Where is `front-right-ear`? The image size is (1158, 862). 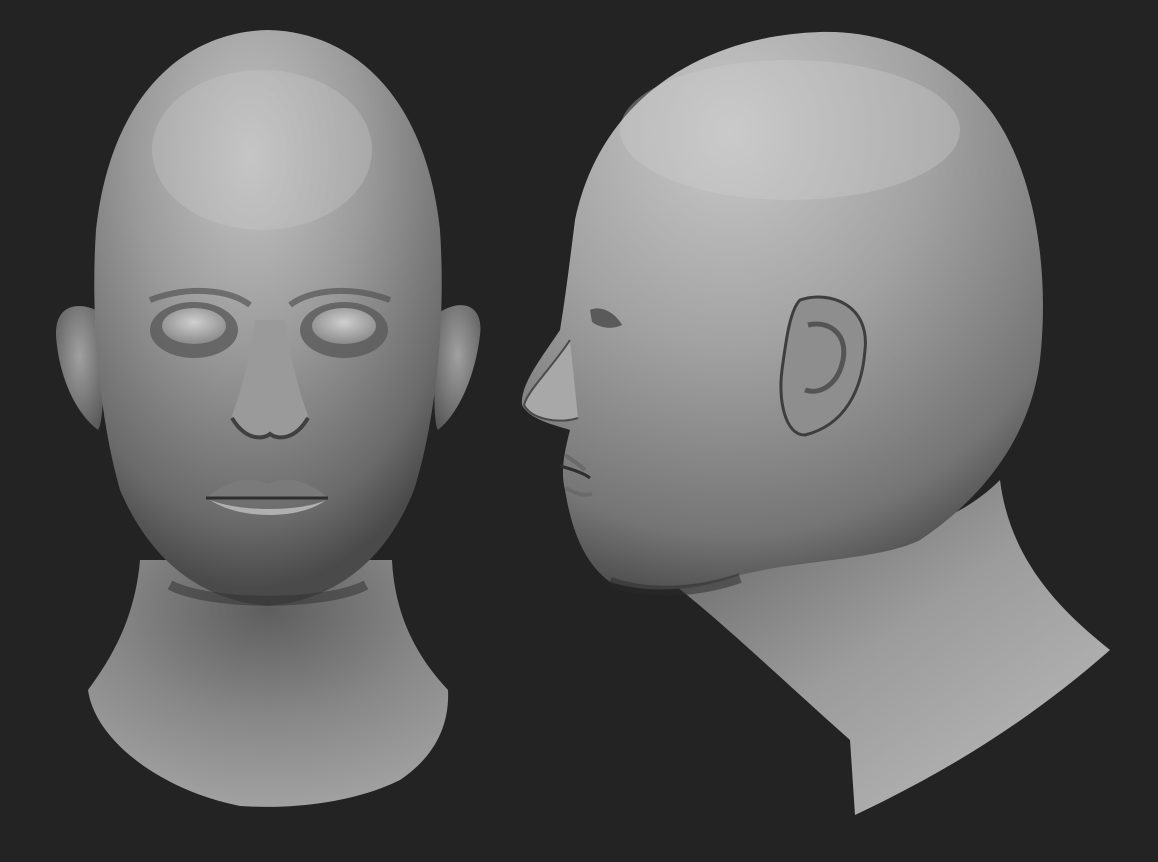 front-right-ear is located at coordinates (457, 367).